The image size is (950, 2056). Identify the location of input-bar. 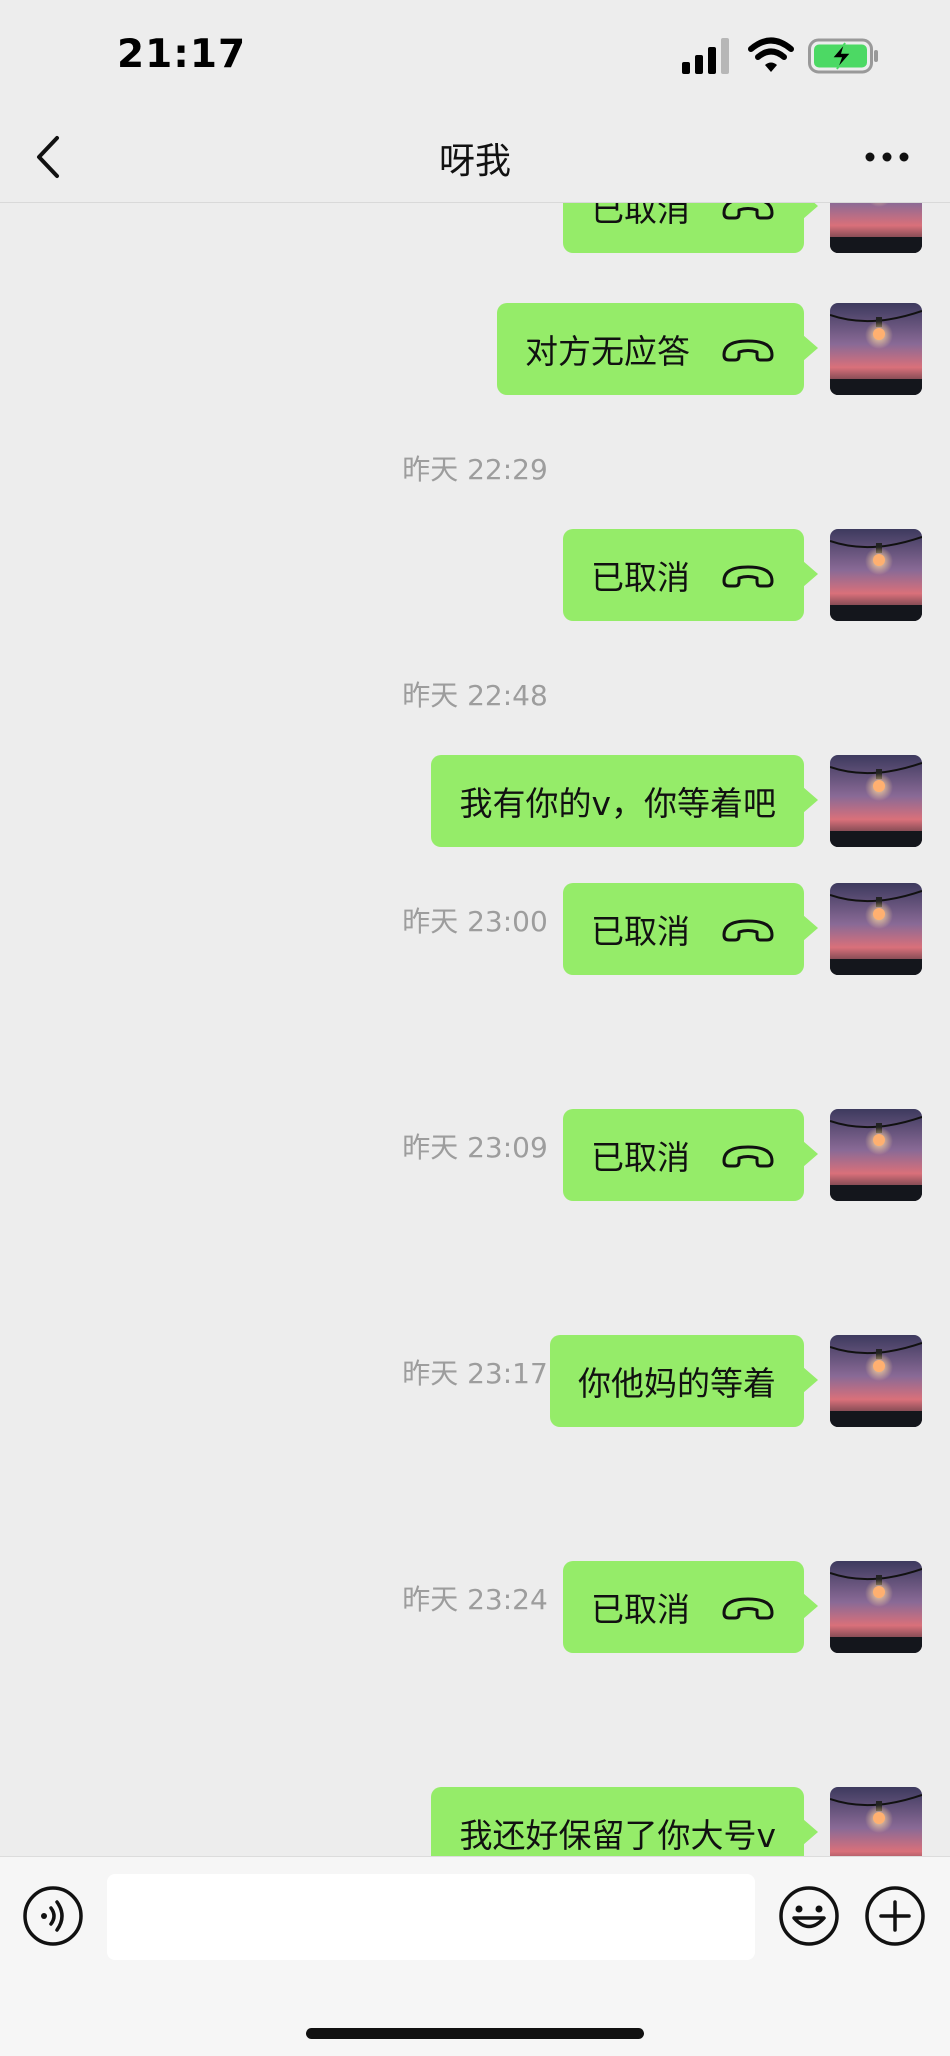
(475, 1956).